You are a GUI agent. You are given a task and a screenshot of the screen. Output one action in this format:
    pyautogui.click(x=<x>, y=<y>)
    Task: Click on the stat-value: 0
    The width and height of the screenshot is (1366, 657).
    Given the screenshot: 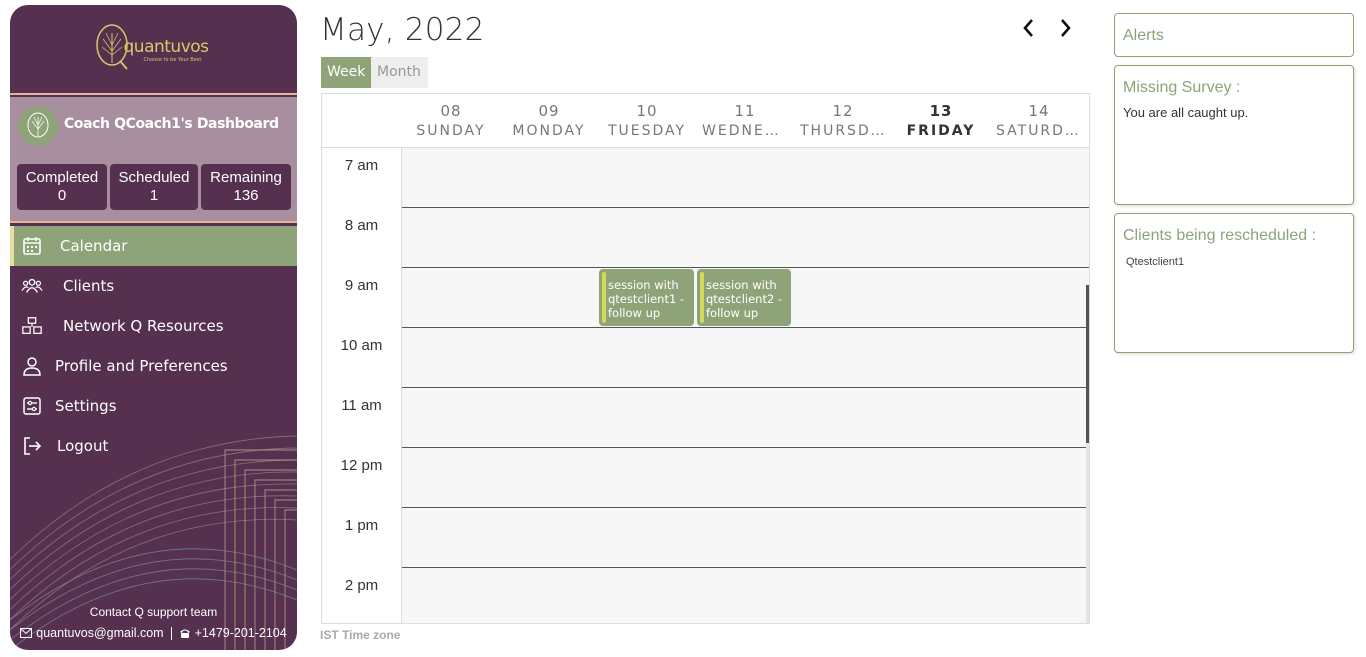 What is the action you would take?
    pyautogui.click(x=62, y=195)
    